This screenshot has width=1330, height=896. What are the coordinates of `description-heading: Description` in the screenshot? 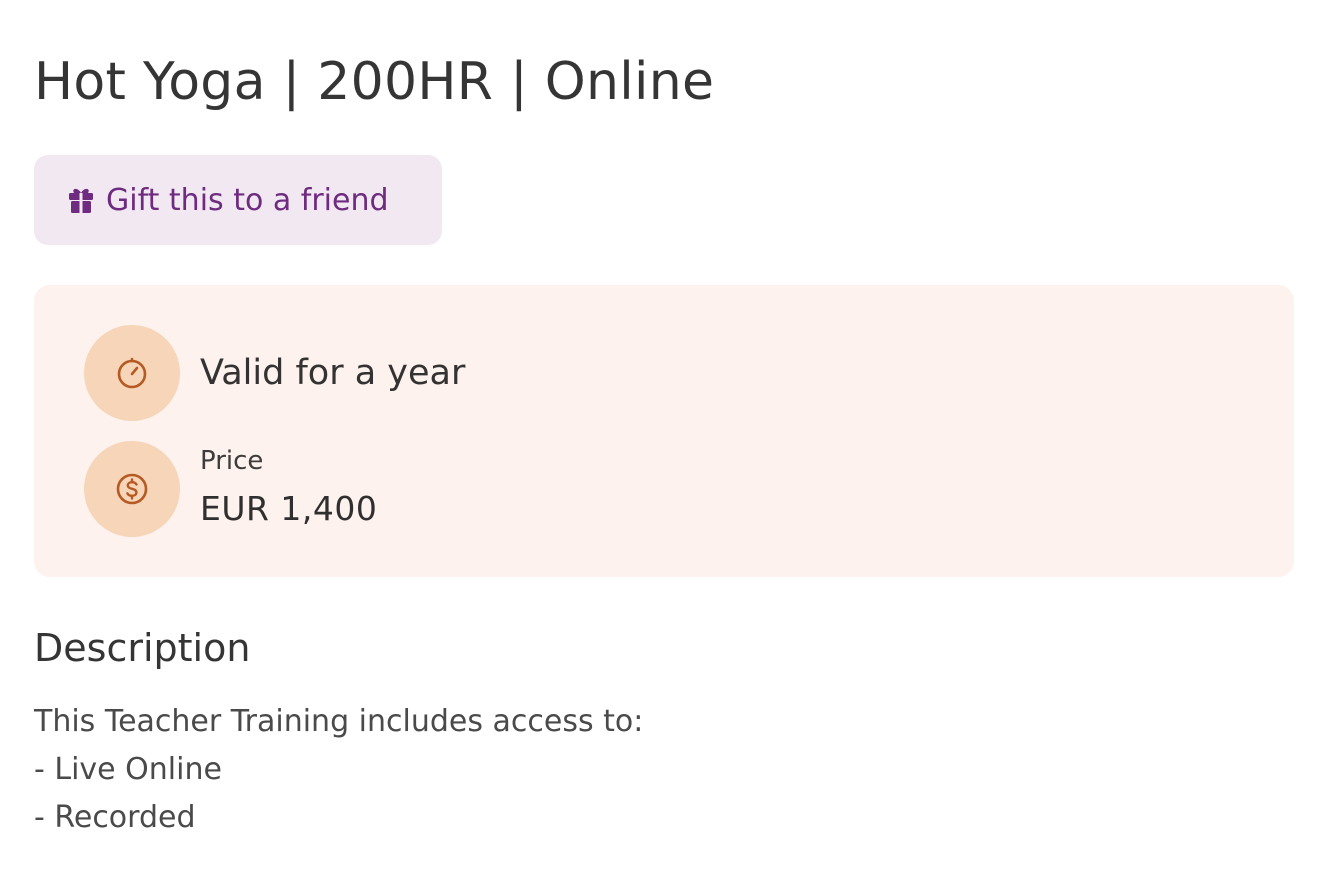 It's located at (142, 648).